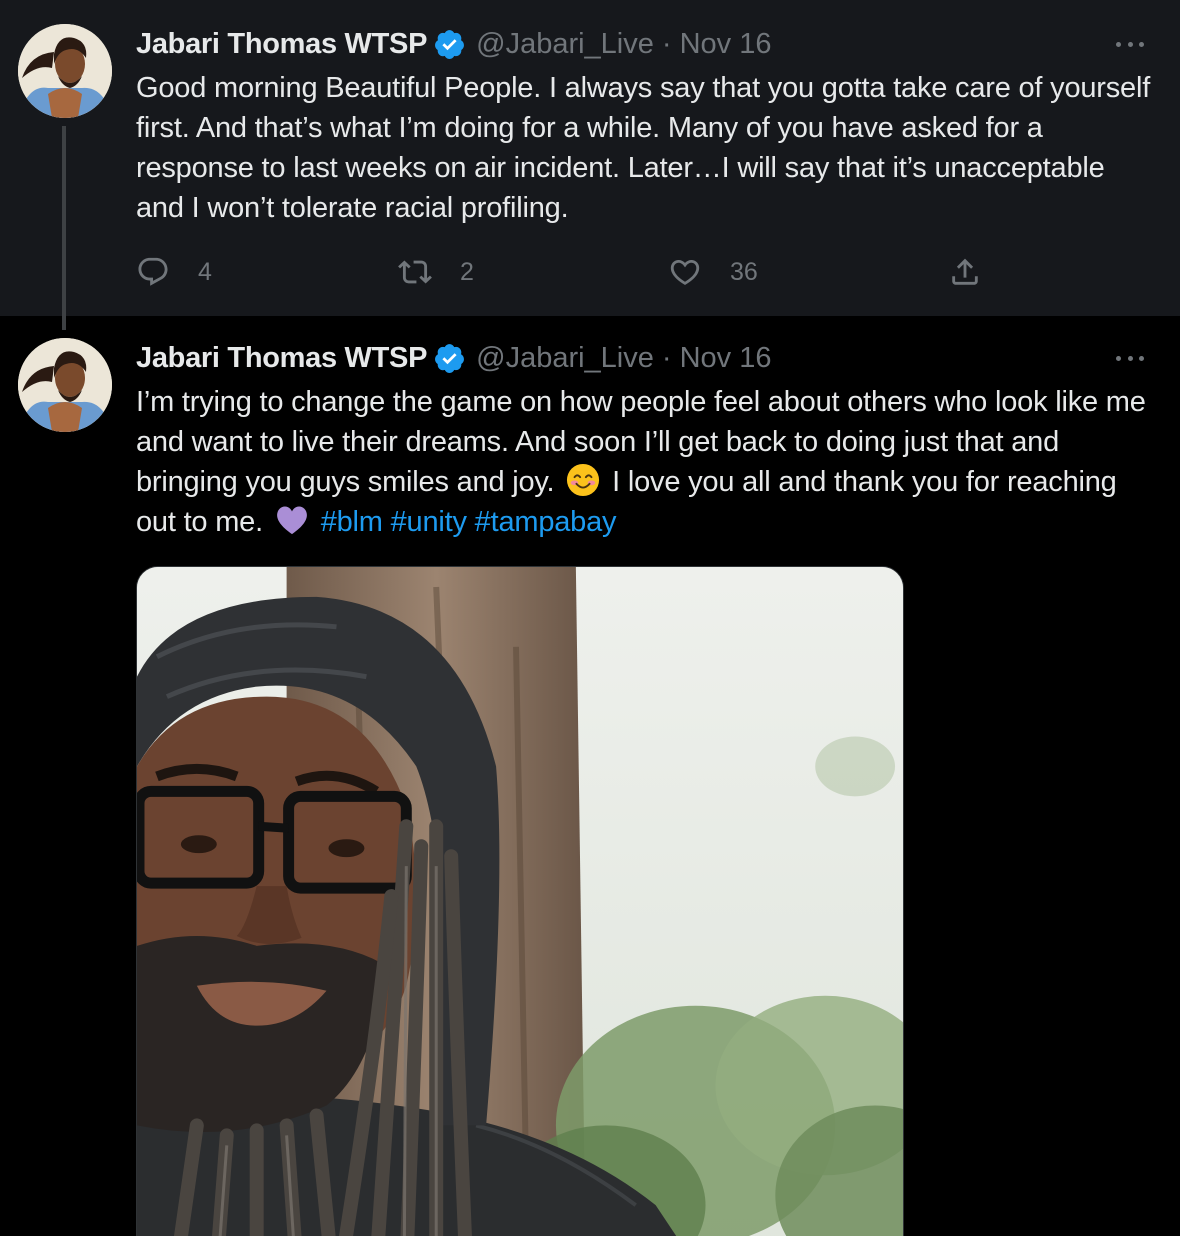 This screenshot has height=1236, width=1180. What do you see at coordinates (429, 522) in the screenshot?
I see `hashtag-unity: #unity` at bounding box center [429, 522].